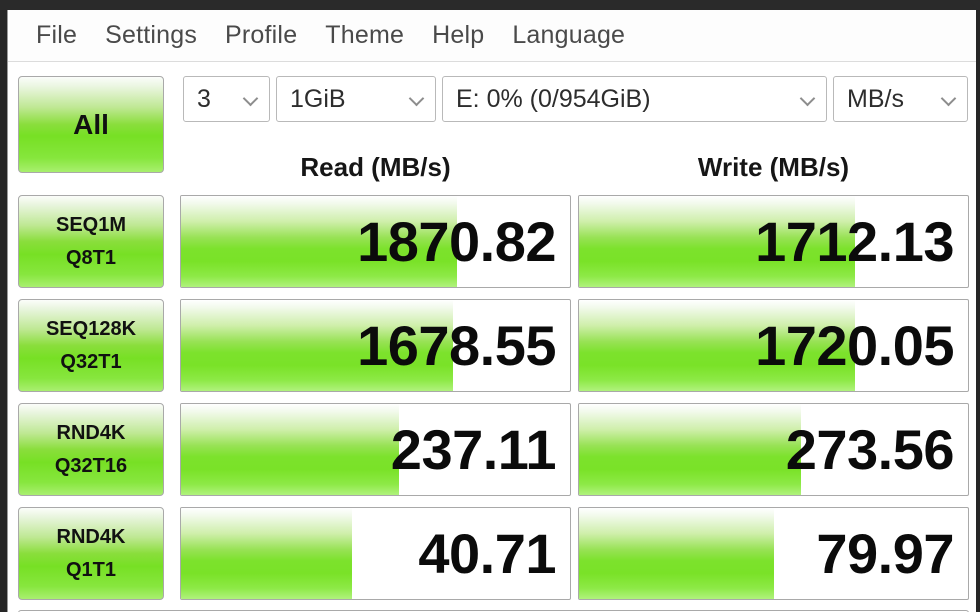 This screenshot has height=612, width=980. What do you see at coordinates (456, 241) in the screenshot?
I see `read-score-value: 1870.82` at bounding box center [456, 241].